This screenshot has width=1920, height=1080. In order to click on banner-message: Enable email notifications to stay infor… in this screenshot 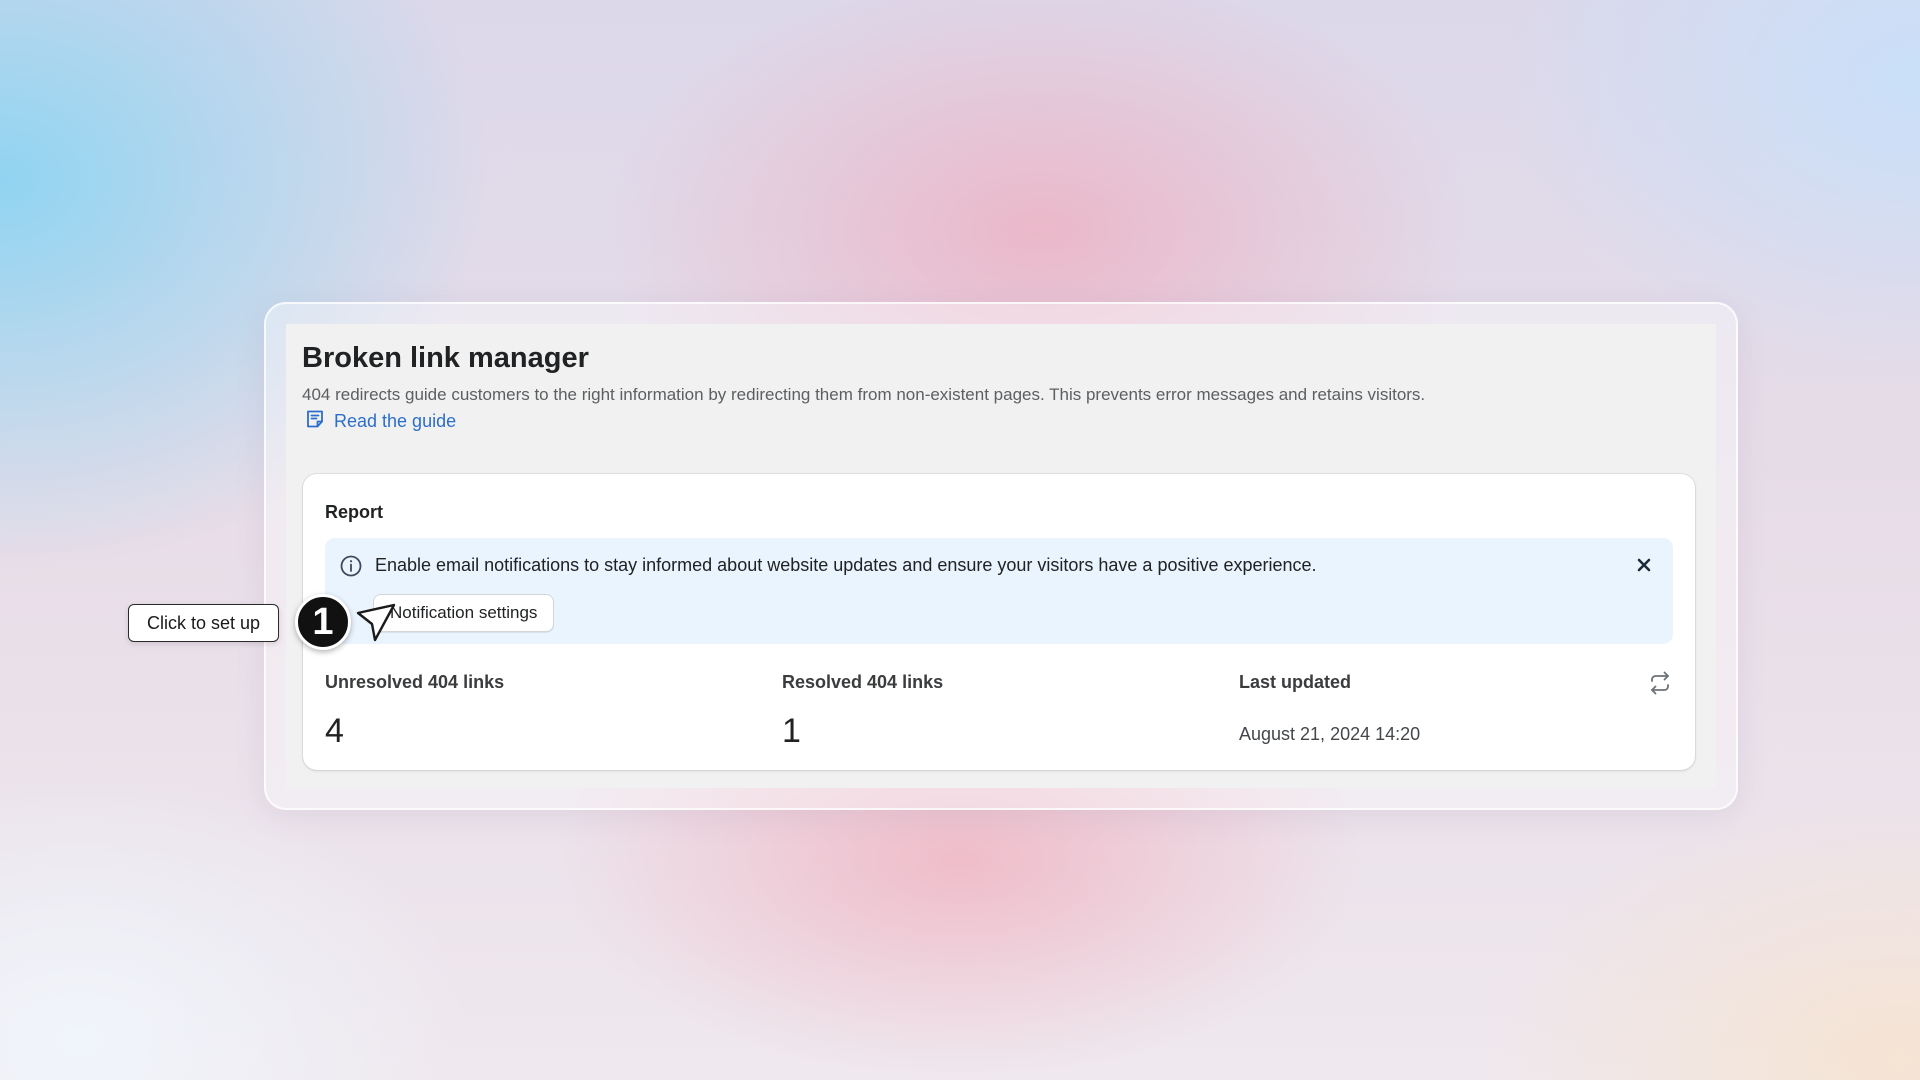, I will do `click(846, 565)`.